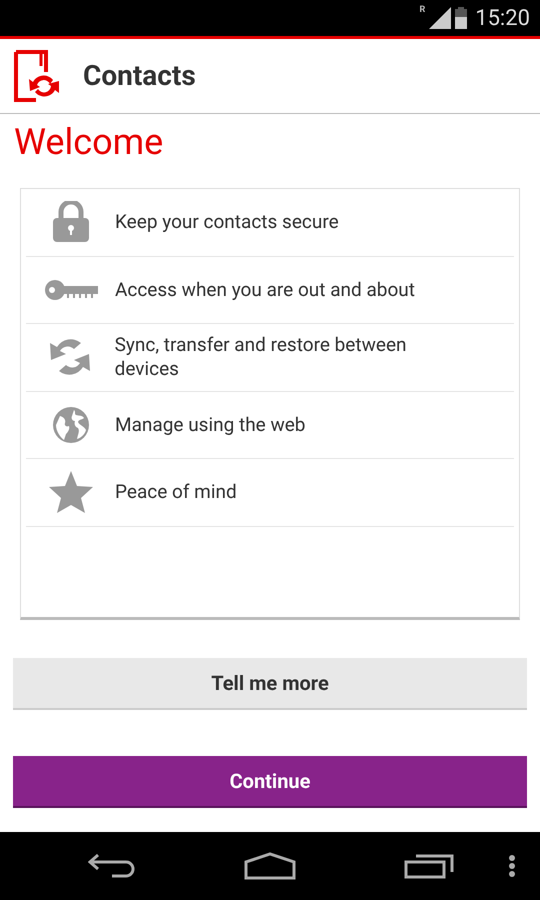 Image resolution: width=540 pixels, height=900 pixels. Describe the element at coordinates (71, 290) in the screenshot. I see `key-icon` at that location.